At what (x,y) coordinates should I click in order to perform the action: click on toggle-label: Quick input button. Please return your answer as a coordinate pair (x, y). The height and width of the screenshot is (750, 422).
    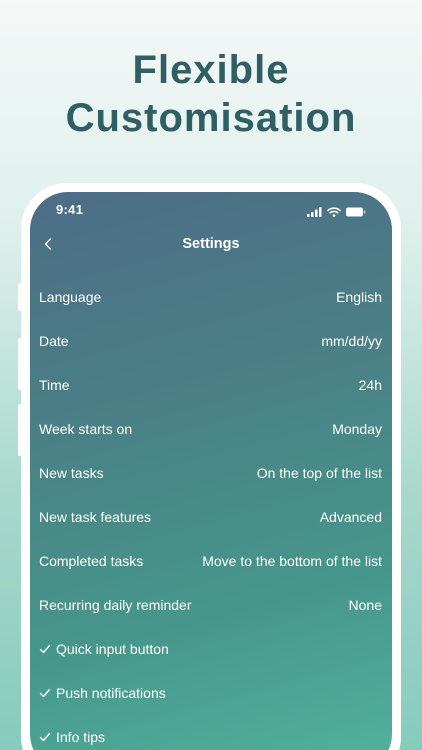
    Looking at the image, I should click on (112, 649).